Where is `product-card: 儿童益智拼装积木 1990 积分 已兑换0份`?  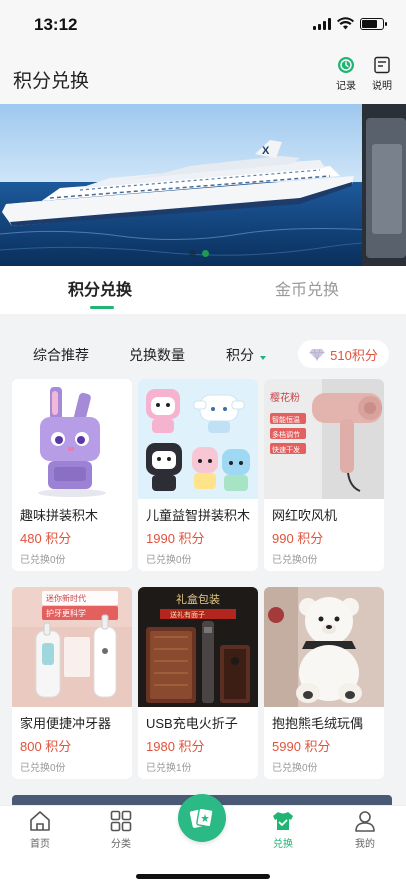
product-card: 儿童益智拼装积木 1990 积分 已兑换0份 is located at coordinates (198, 475).